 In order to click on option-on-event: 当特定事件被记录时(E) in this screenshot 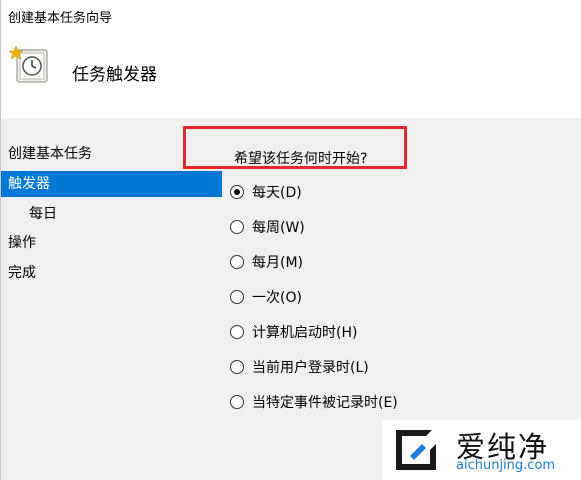, I will do `click(314, 402)`.